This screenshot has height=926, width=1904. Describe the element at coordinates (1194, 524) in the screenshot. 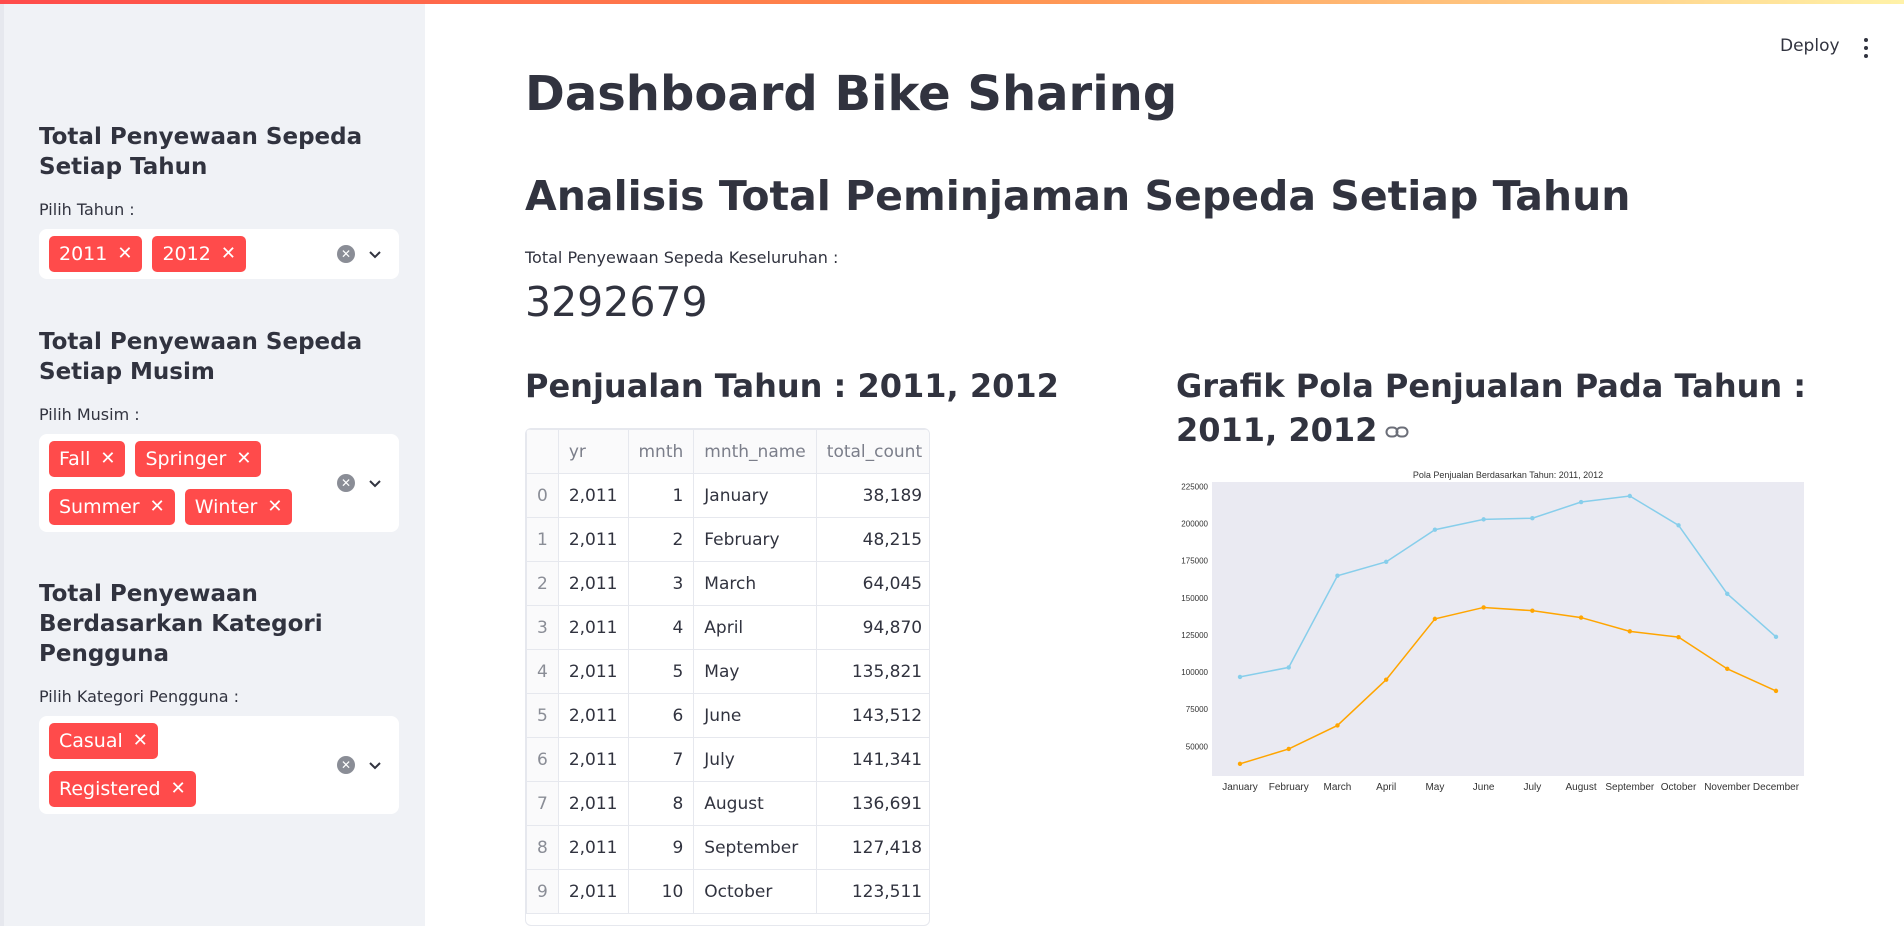

I see `y-tick-label: 200000` at that location.